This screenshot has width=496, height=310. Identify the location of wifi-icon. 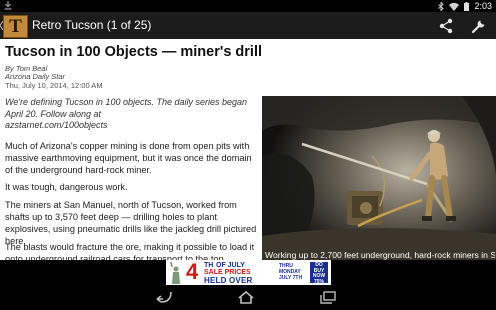
(454, 6).